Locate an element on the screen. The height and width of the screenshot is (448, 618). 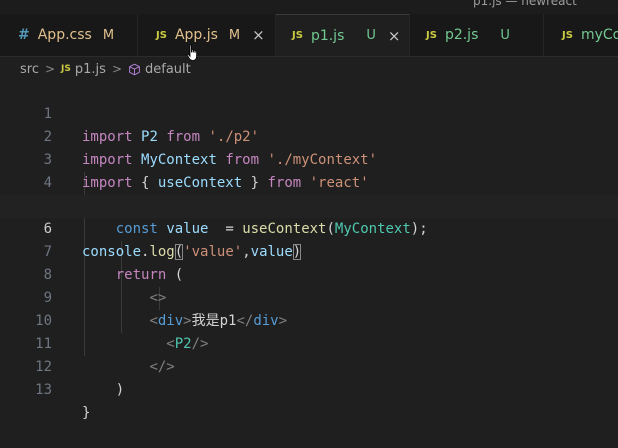
code-line: 8 <> is located at coordinates (309, 273).